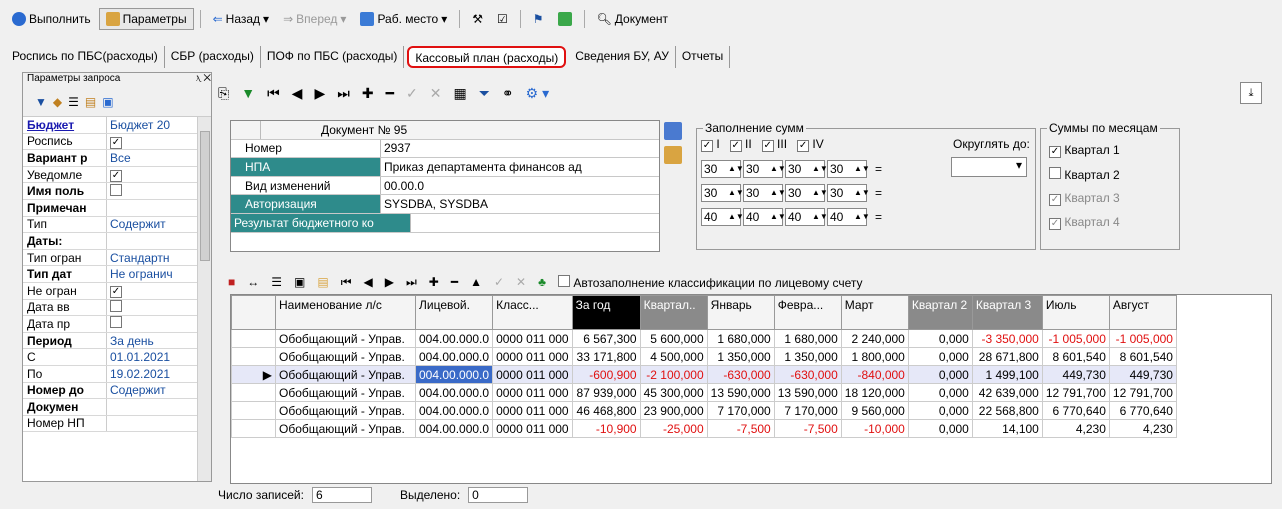  What do you see at coordinates (85, 57) in the screenshot?
I see `tab-rospis: Роспись по ПБС(расходы)` at bounding box center [85, 57].